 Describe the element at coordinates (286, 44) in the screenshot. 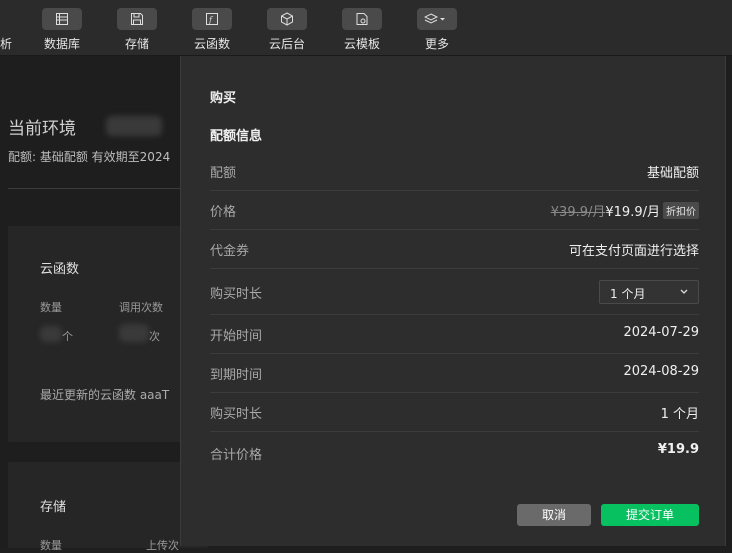

I see `toolbar-label: 云后台` at that location.